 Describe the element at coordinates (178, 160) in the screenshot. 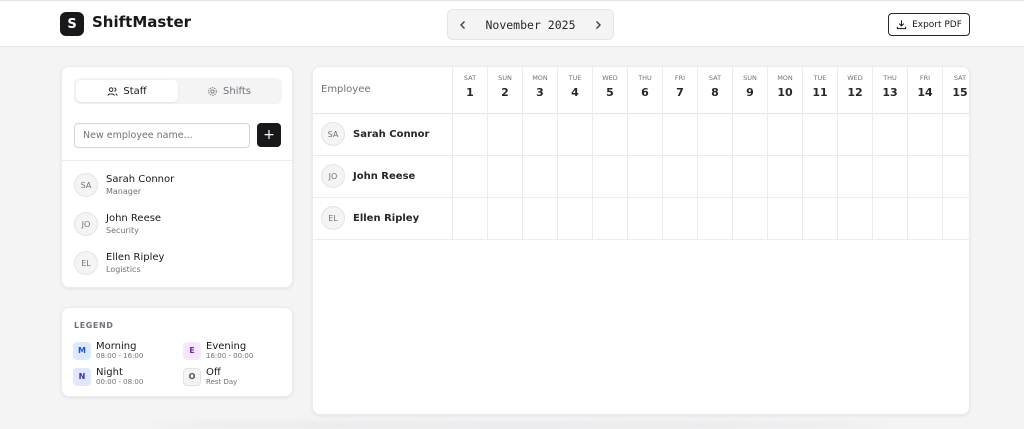

I see `divider` at that location.